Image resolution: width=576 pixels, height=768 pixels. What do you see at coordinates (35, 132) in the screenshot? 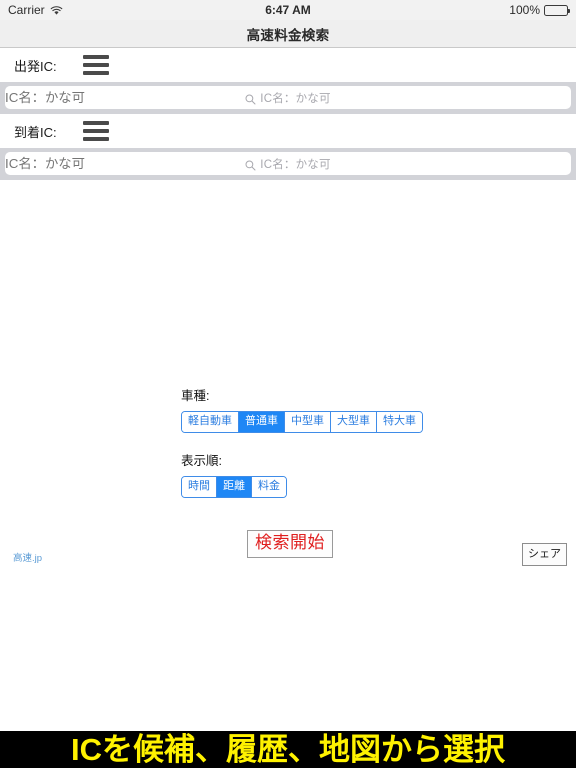
I see `arrival-ic-label: 到着IC:` at bounding box center [35, 132].